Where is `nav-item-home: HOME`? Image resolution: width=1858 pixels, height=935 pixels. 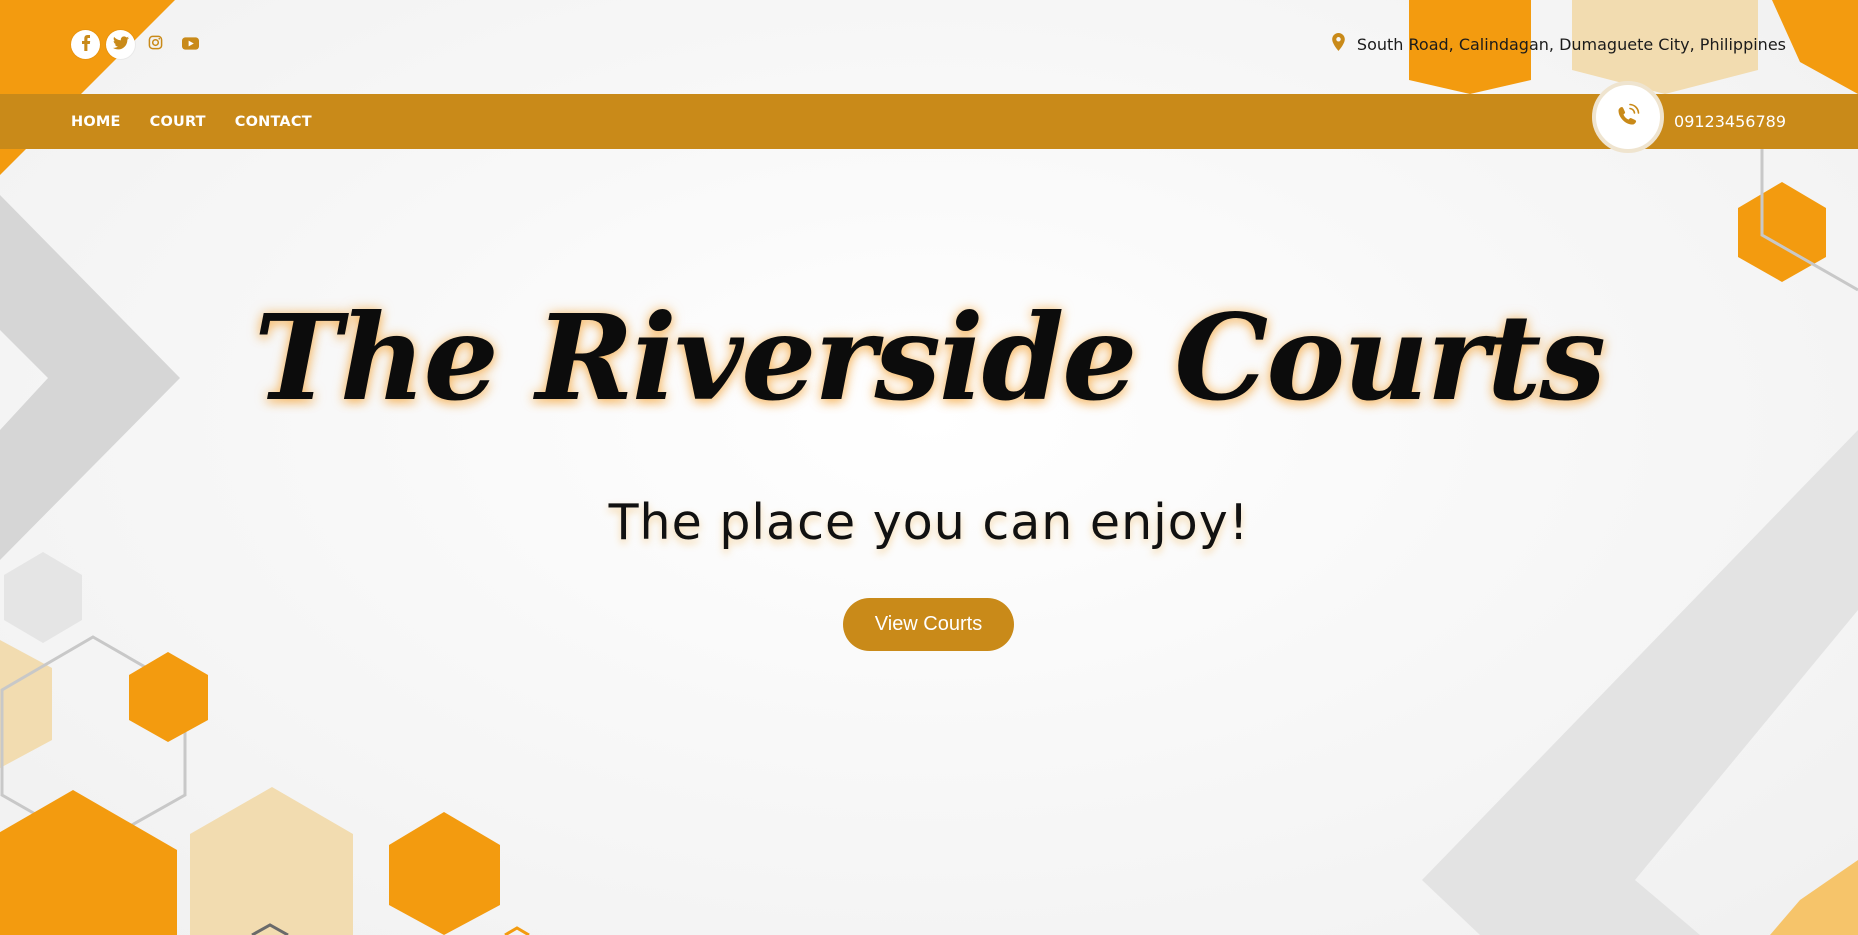
nav-item-home: HOME is located at coordinates (96, 122).